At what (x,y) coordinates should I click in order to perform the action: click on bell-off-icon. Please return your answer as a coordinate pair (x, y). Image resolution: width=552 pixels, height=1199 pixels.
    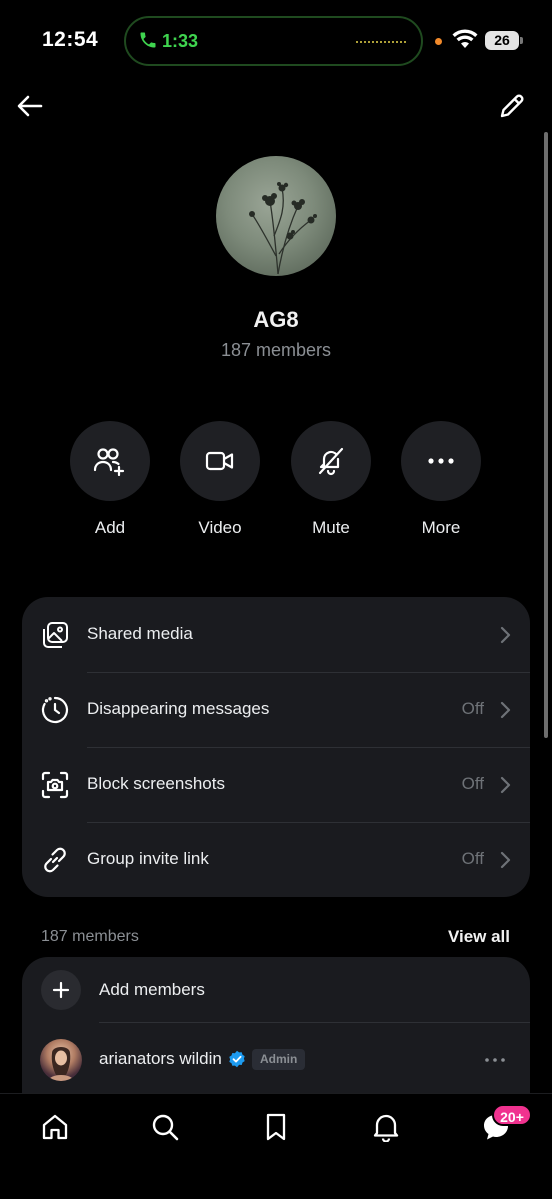
    Looking at the image, I should click on (331, 461).